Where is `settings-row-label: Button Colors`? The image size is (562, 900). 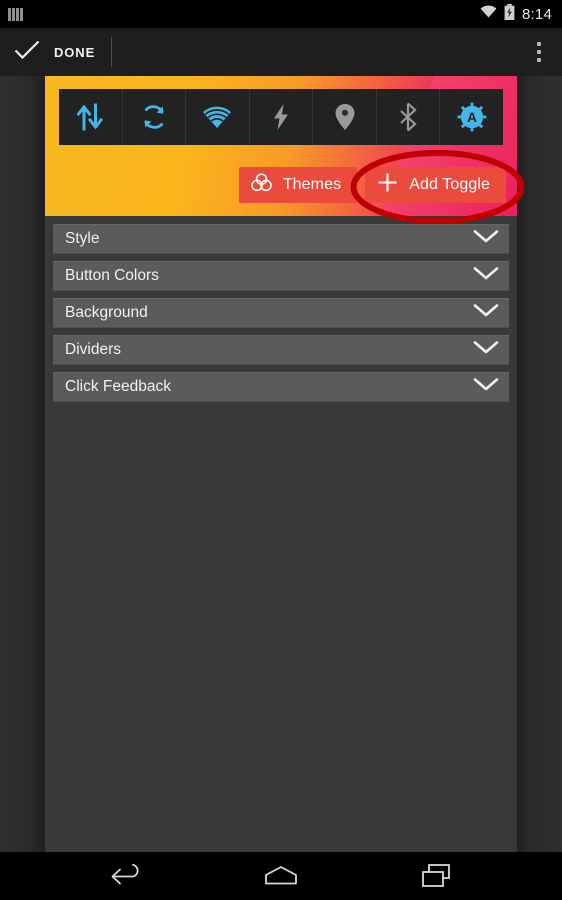 settings-row-label: Button Colors is located at coordinates (112, 275).